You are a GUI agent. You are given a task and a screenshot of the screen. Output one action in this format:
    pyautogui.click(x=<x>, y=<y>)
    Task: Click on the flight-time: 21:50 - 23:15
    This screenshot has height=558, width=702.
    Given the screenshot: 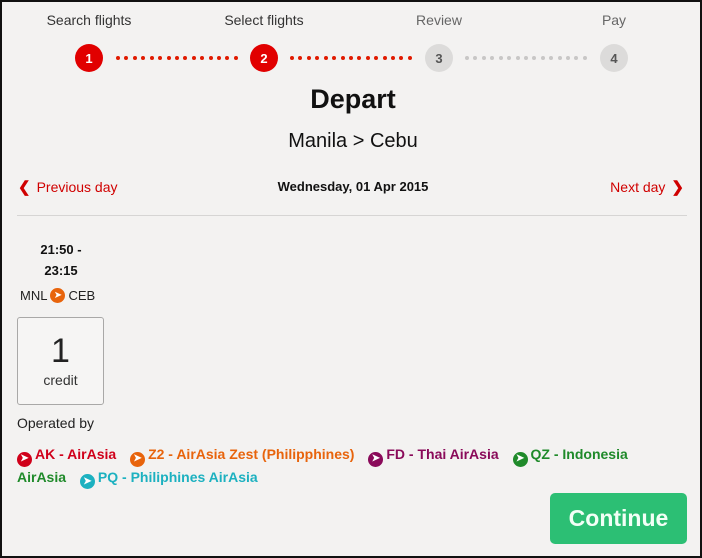 What is the action you would take?
    pyautogui.click(x=61, y=260)
    